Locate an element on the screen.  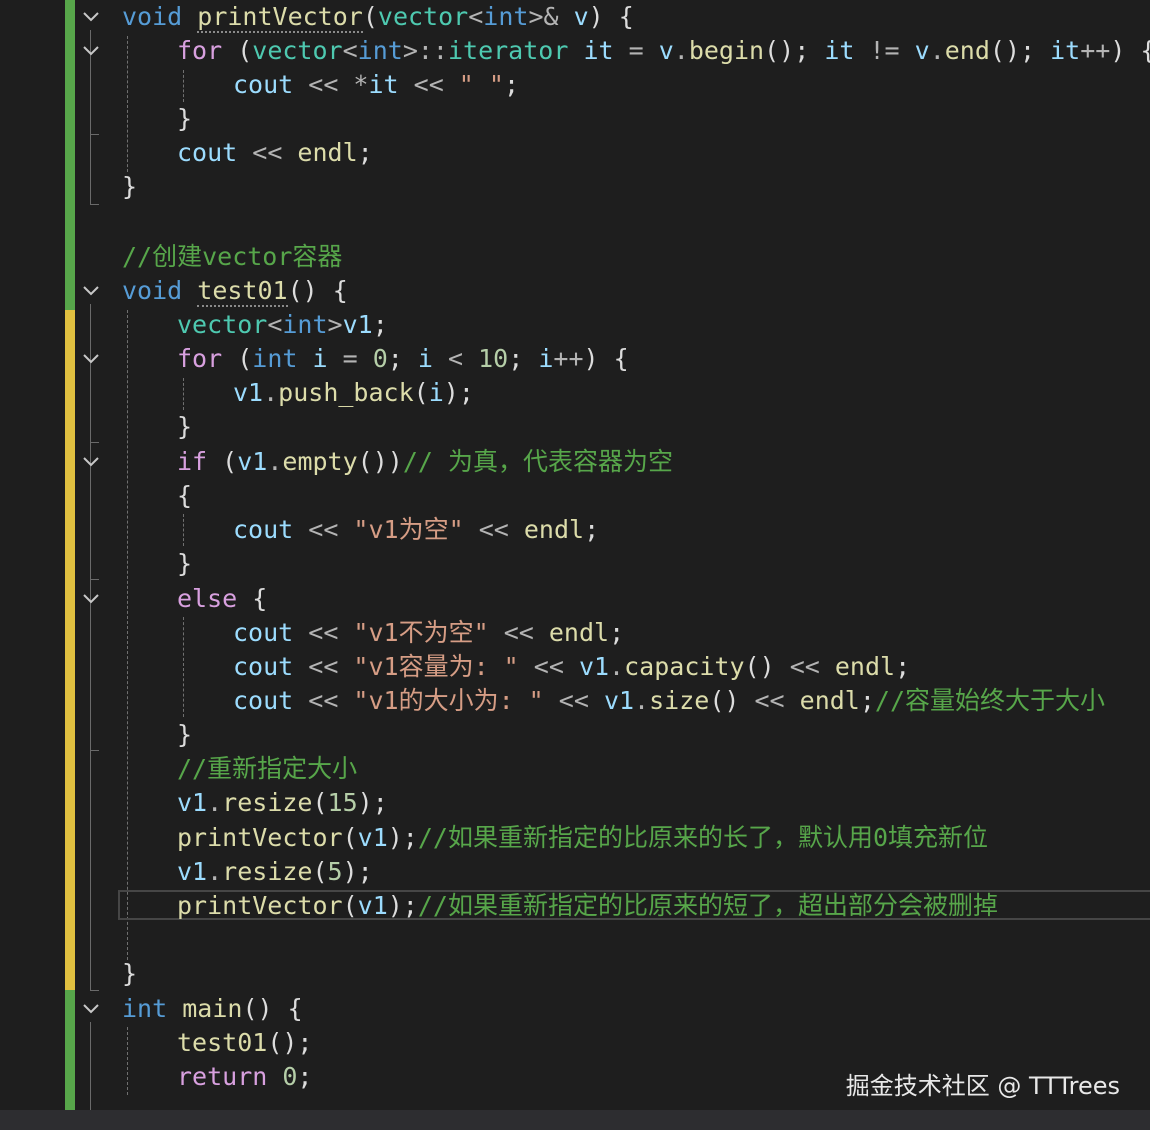
code-line: cout << "v1不为空" << endl; is located at coordinates (428, 633).